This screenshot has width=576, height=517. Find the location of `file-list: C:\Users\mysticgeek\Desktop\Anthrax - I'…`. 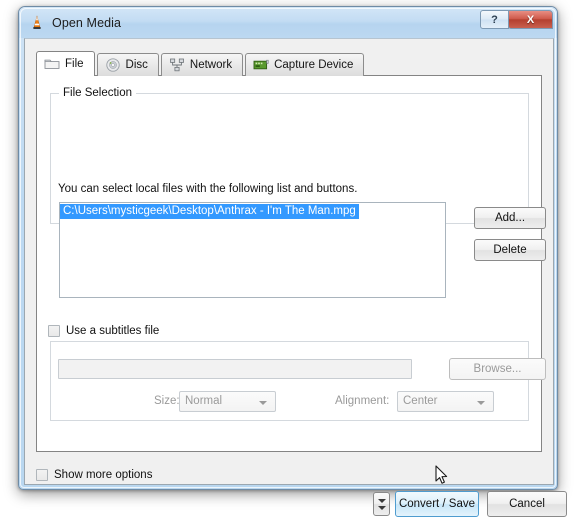

file-list: C:\Users\mysticgeek\Desktop\Anthrax - I'… is located at coordinates (252, 250).